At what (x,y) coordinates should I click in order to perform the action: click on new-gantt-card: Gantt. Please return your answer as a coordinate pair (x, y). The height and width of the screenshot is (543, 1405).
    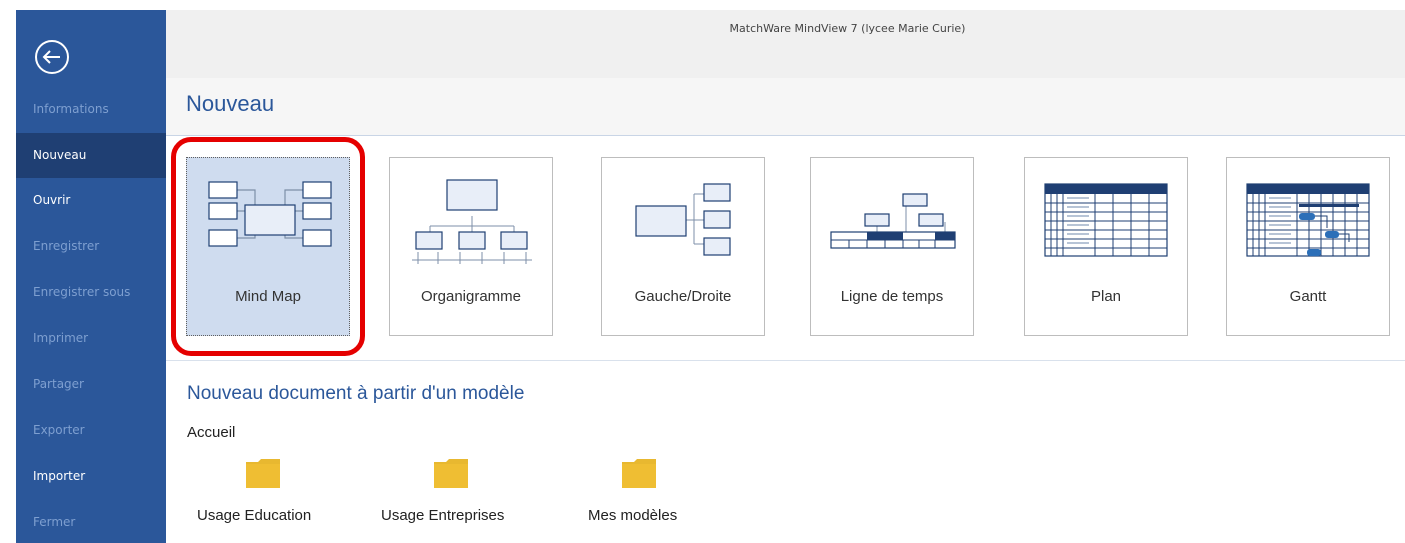
    Looking at the image, I should click on (1308, 246).